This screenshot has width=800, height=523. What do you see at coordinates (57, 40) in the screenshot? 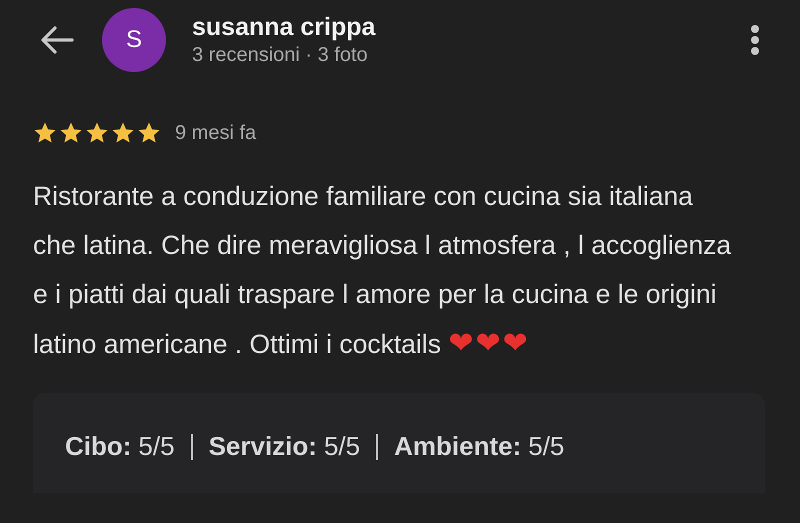
I see `back-arrow-icon` at bounding box center [57, 40].